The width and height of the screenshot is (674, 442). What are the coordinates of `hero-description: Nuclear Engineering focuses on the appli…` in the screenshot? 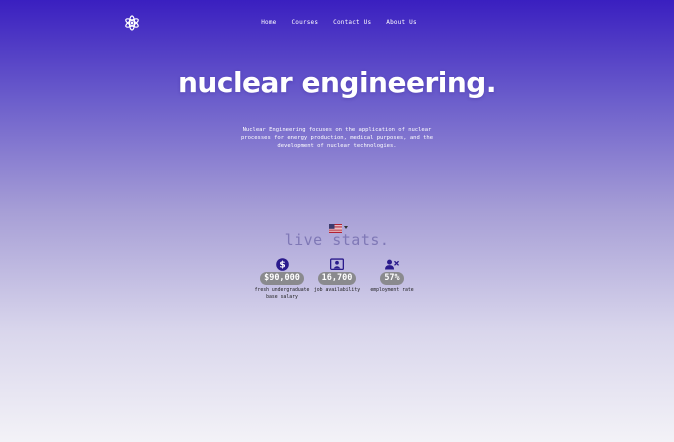 It's located at (337, 138).